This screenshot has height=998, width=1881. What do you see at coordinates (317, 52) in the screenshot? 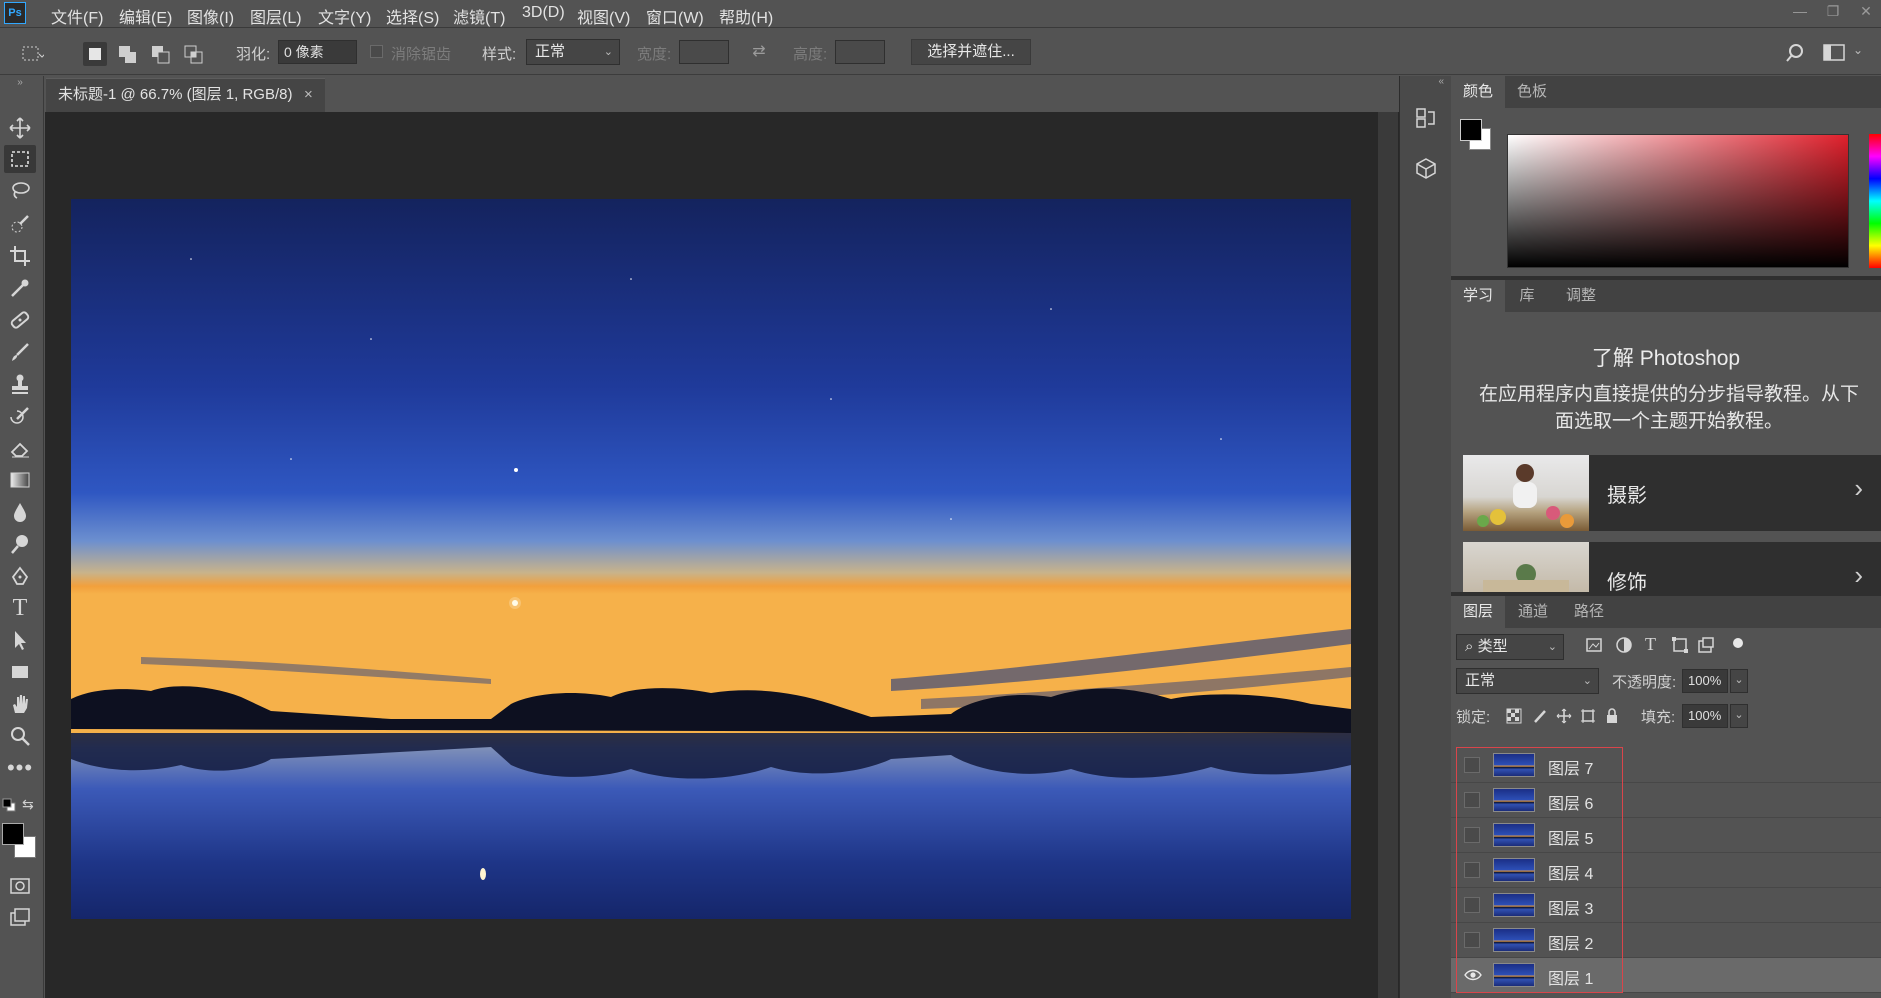
I see `feather-input: 0 像素` at bounding box center [317, 52].